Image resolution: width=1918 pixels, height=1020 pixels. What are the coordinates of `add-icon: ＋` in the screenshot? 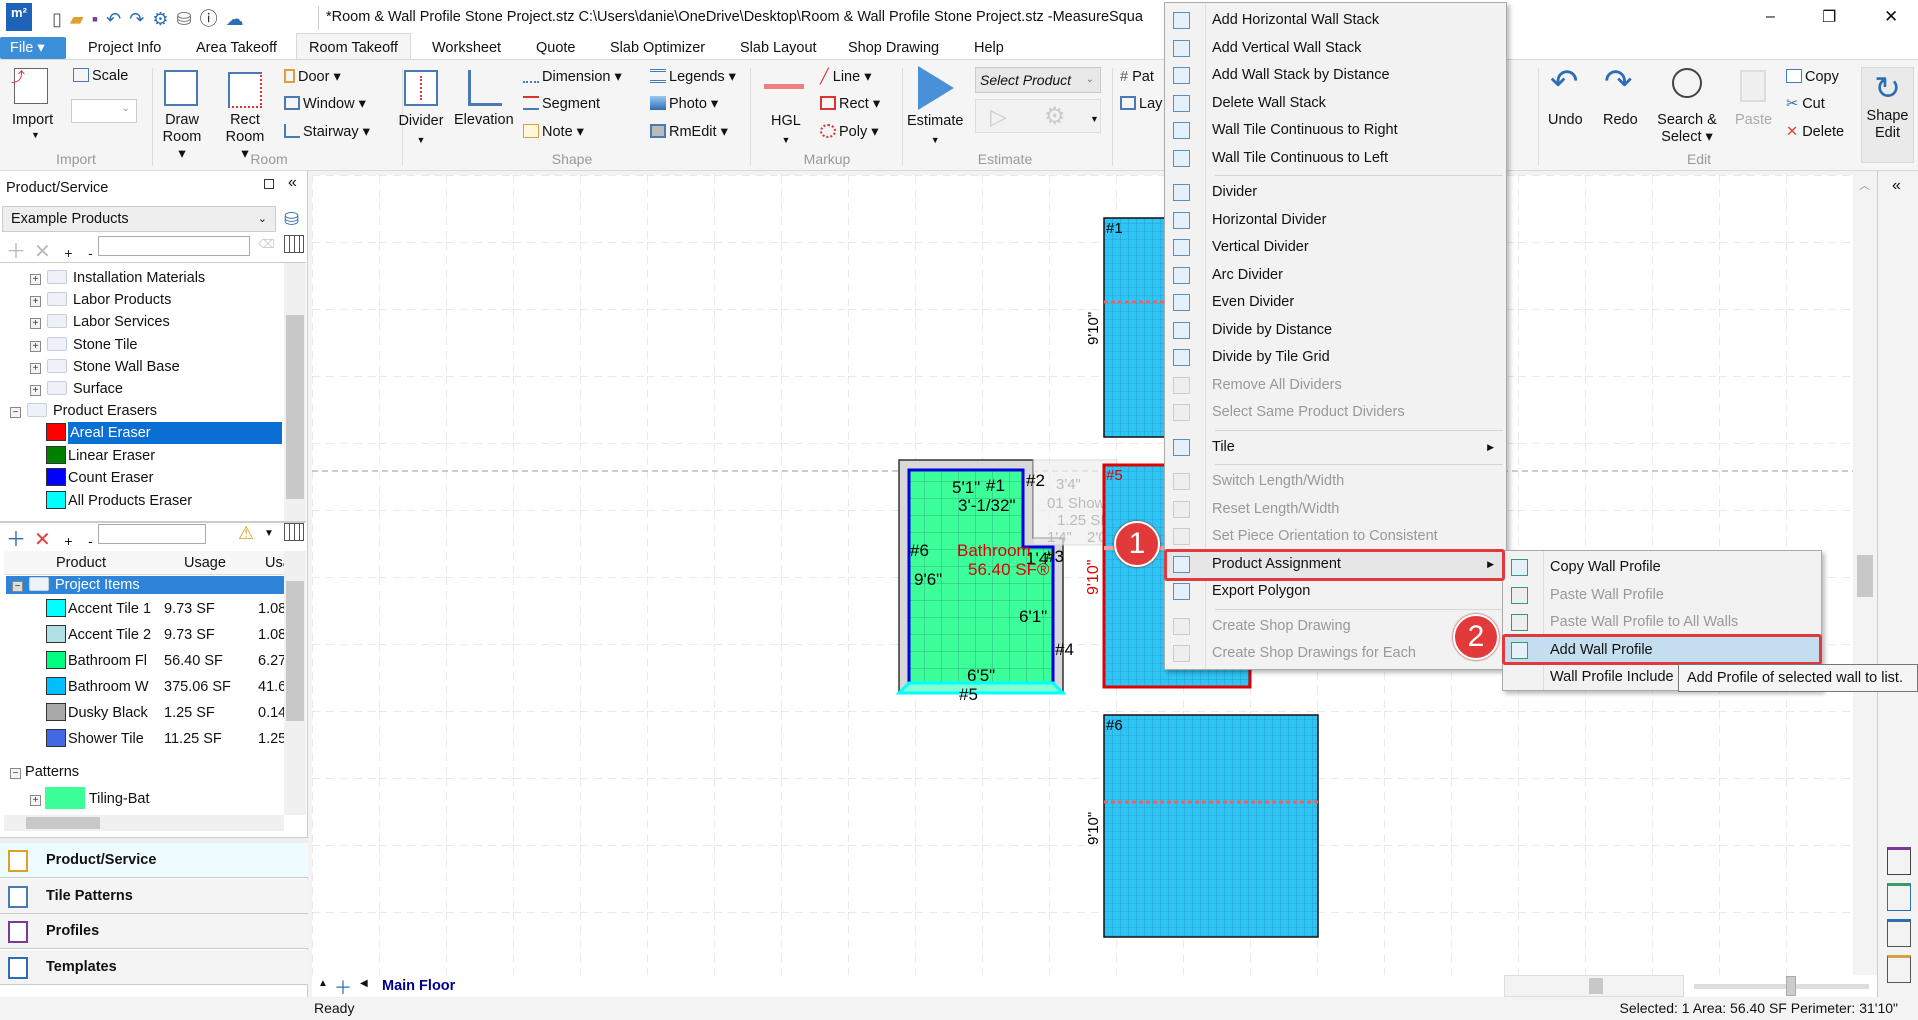 It's located at (16, 252).